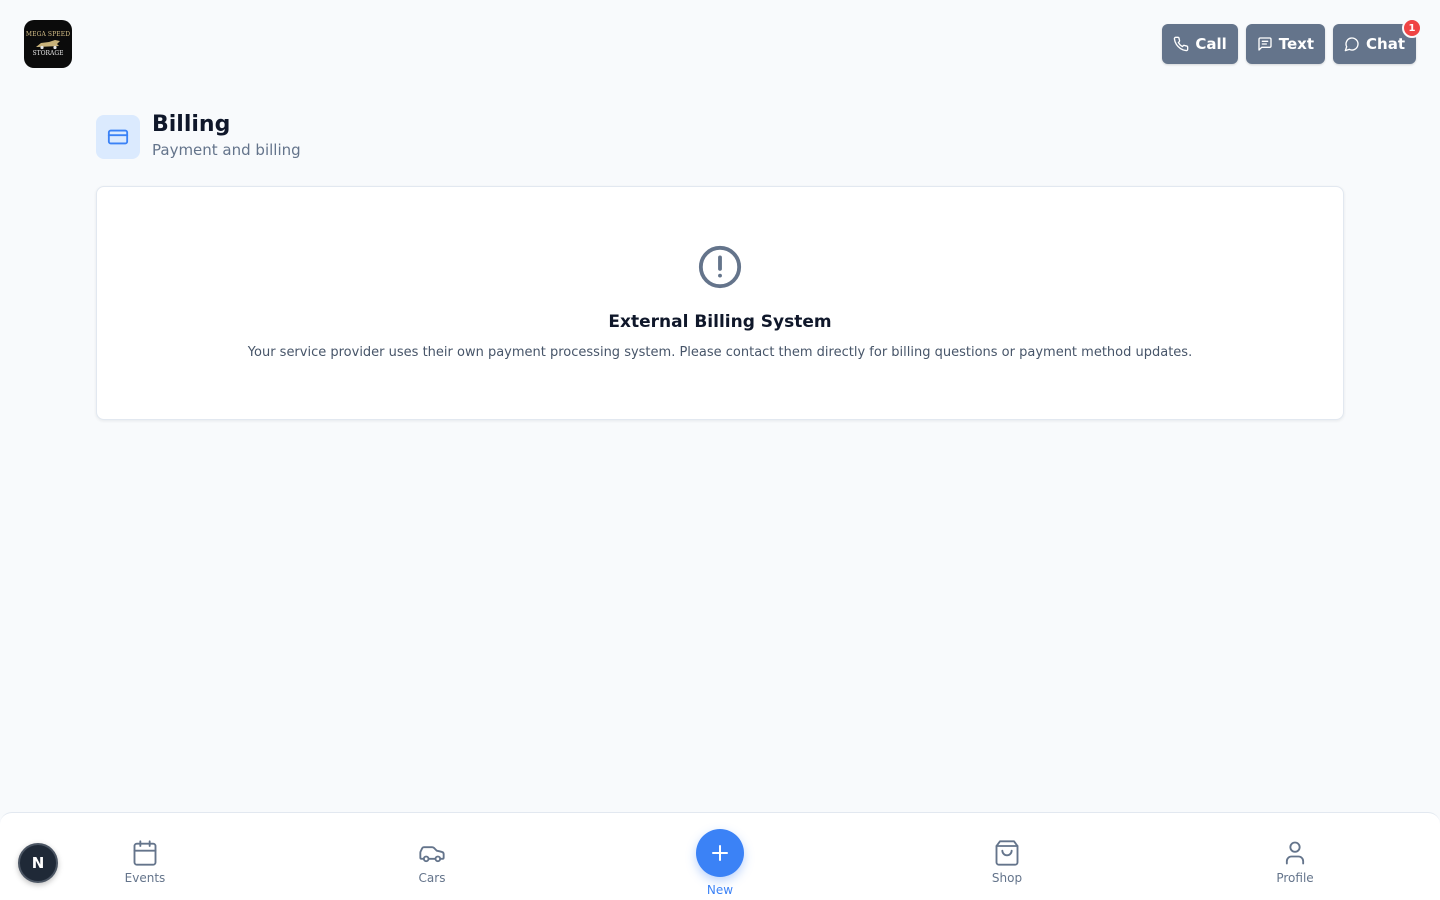  I want to click on nav-item-profile: Profile, so click(1295, 862).